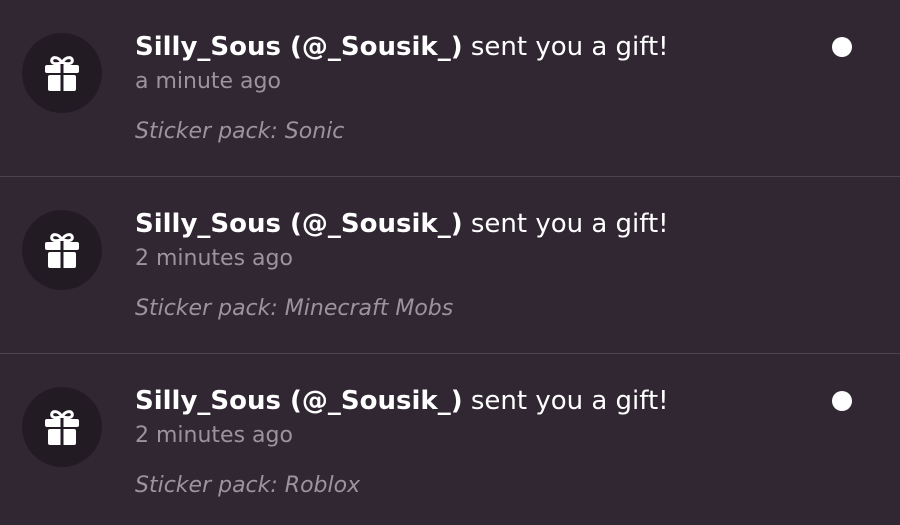 Image resolution: width=900 pixels, height=525 pixels. What do you see at coordinates (248, 485) in the screenshot?
I see `notification-detail: Sticker pack: Roblox` at bounding box center [248, 485].